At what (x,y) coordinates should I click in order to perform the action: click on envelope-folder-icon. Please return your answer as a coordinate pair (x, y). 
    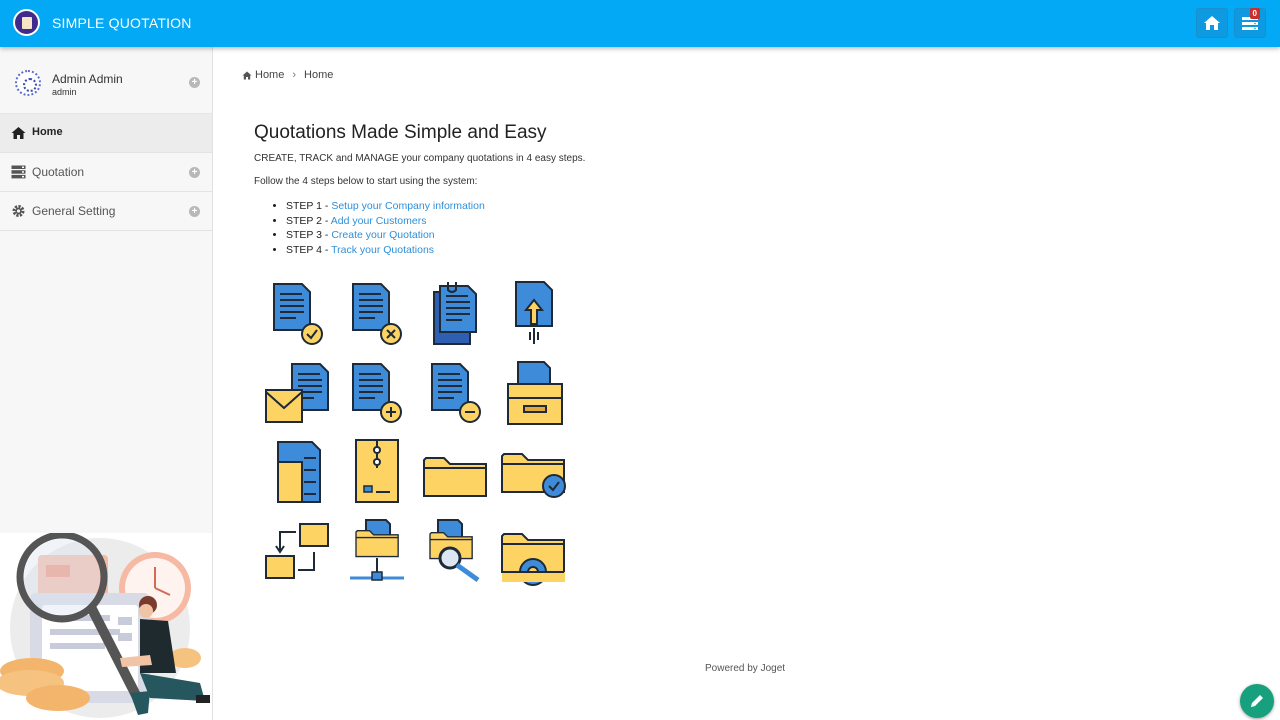
    Looking at the image, I should click on (377, 471).